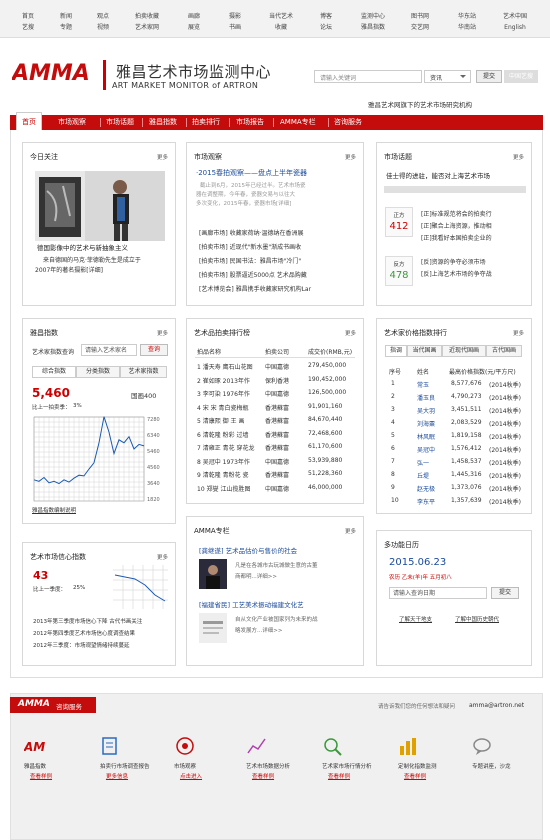 Image resolution: width=550 pixels, height=840 pixels. I want to click on ranking-cell: 10 郑燮 江山揽胜图, so click(223, 488).